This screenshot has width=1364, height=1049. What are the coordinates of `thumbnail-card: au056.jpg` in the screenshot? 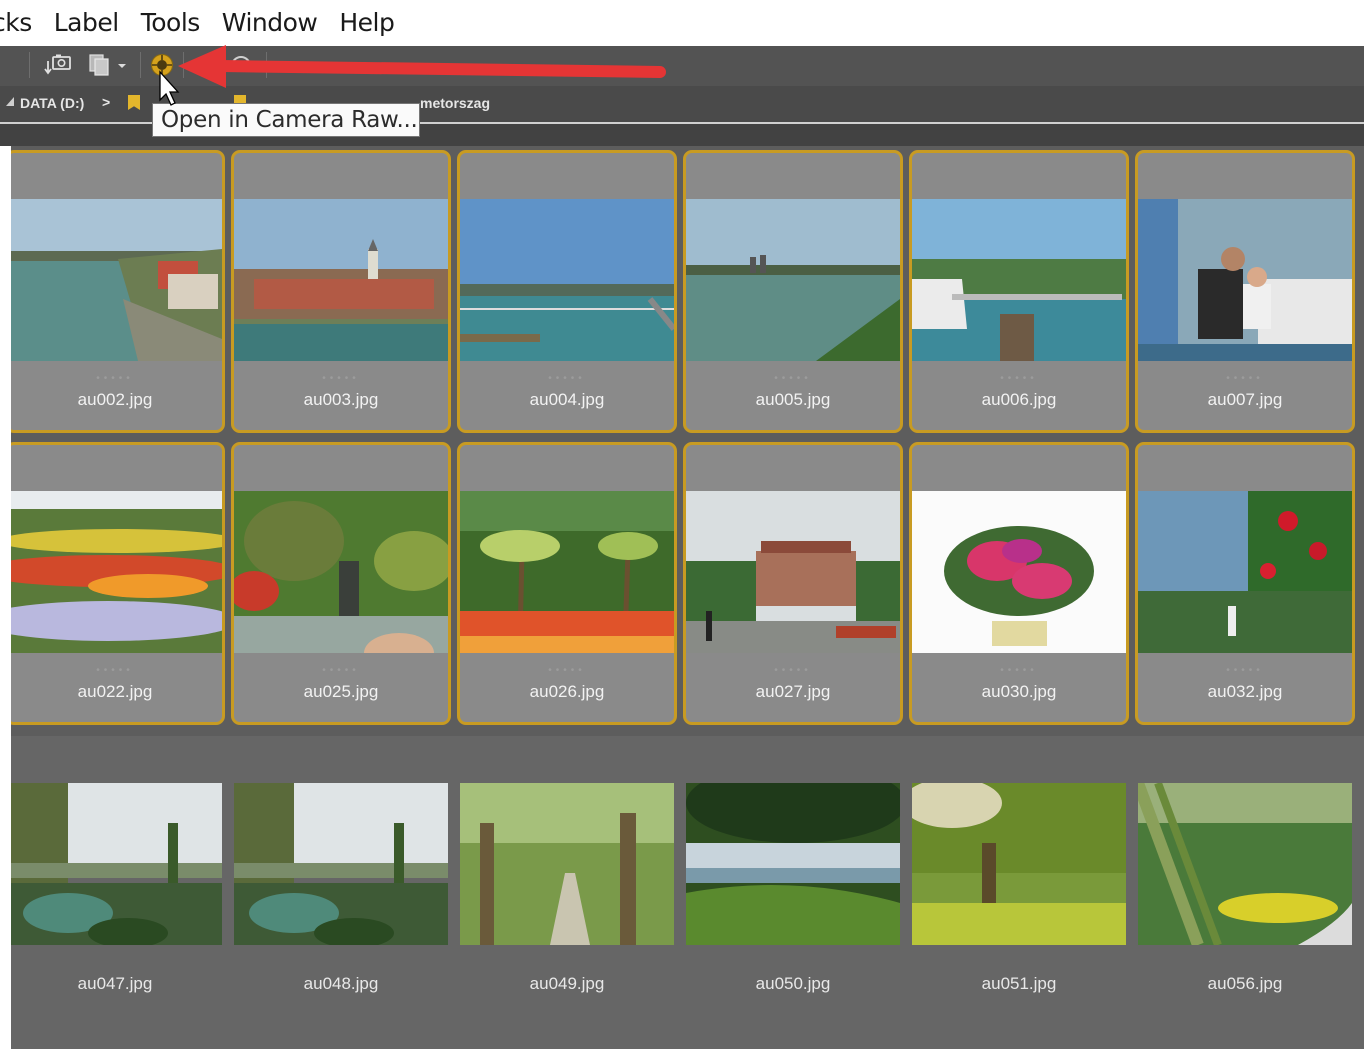 It's located at (1245, 875).